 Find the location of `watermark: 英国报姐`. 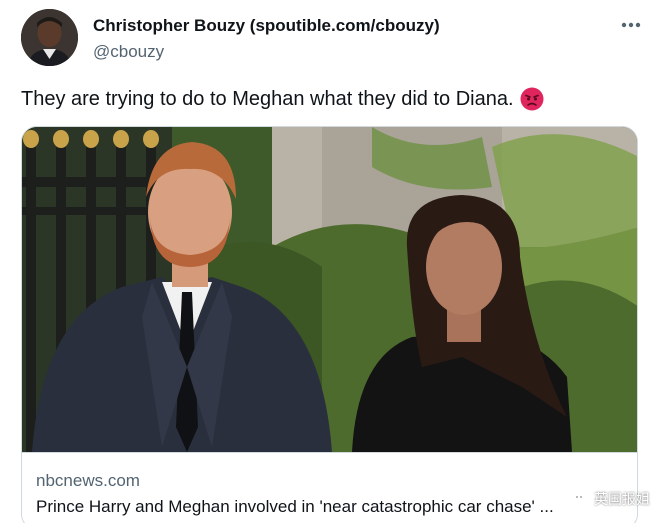

watermark: 英国报姐 is located at coordinates (611, 499).